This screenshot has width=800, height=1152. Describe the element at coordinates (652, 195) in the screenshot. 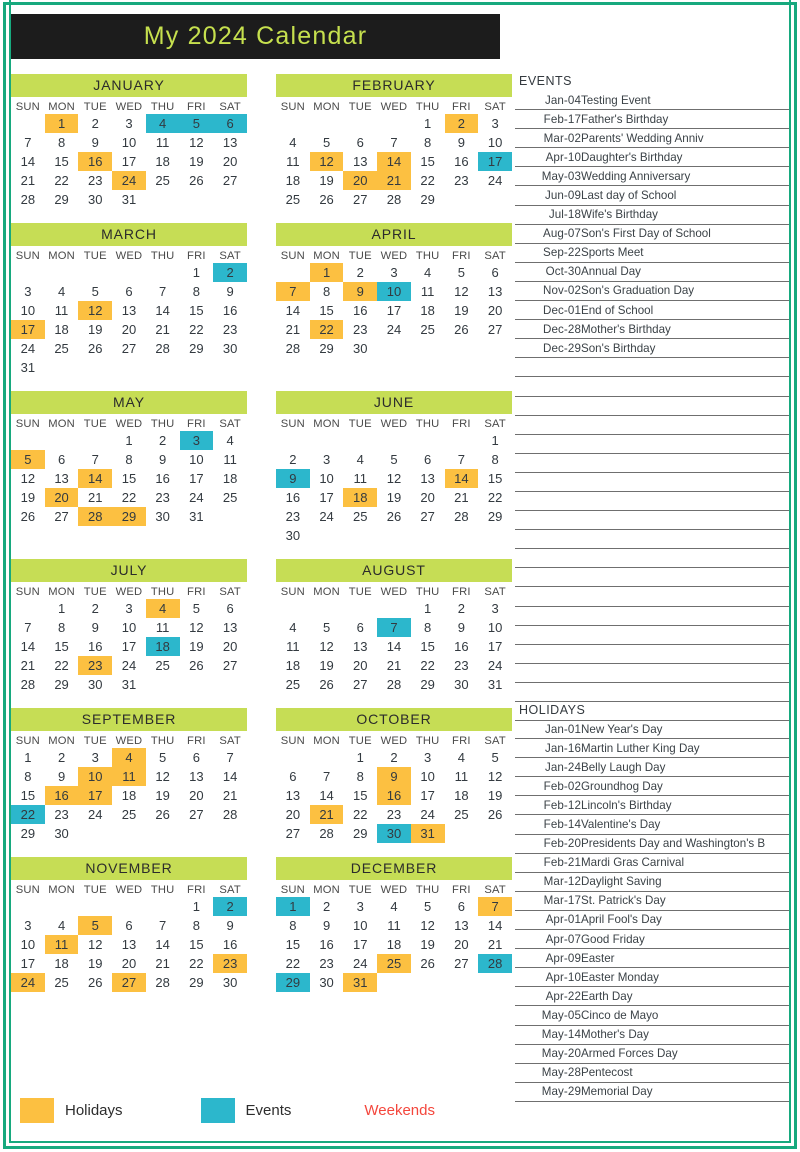

I see `list-item: Jun-09 Last day of School` at that location.